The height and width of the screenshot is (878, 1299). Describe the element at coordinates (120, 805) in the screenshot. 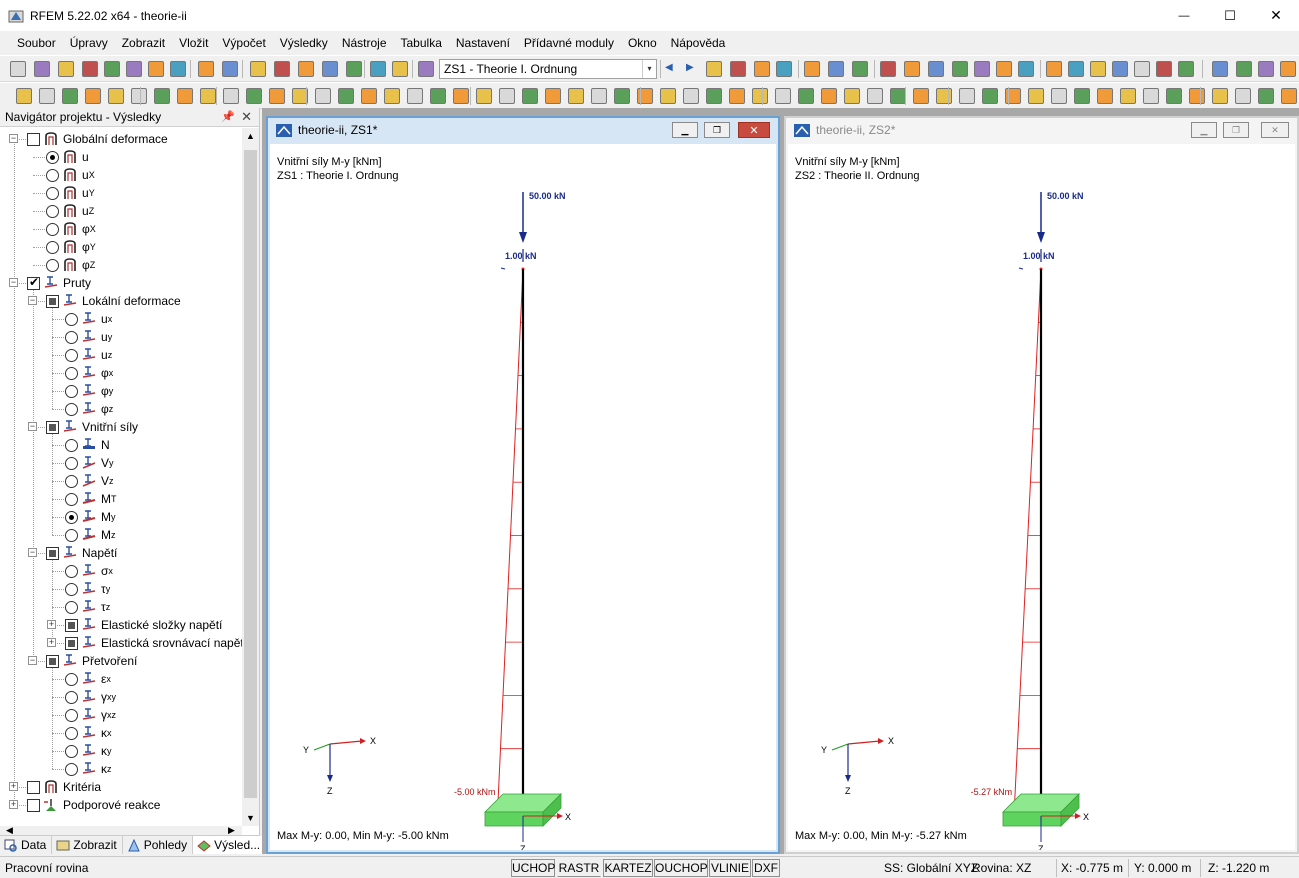

I see `tree-item-podporove-reakce: + Podporové reakce` at that location.